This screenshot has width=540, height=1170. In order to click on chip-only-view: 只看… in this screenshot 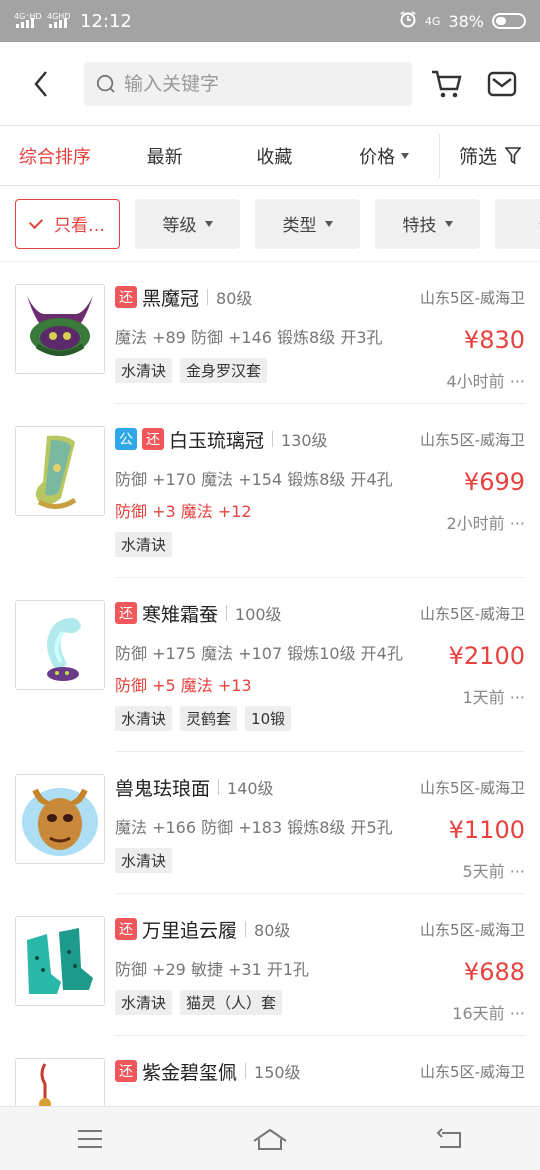, I will do `click(67, 223)`.